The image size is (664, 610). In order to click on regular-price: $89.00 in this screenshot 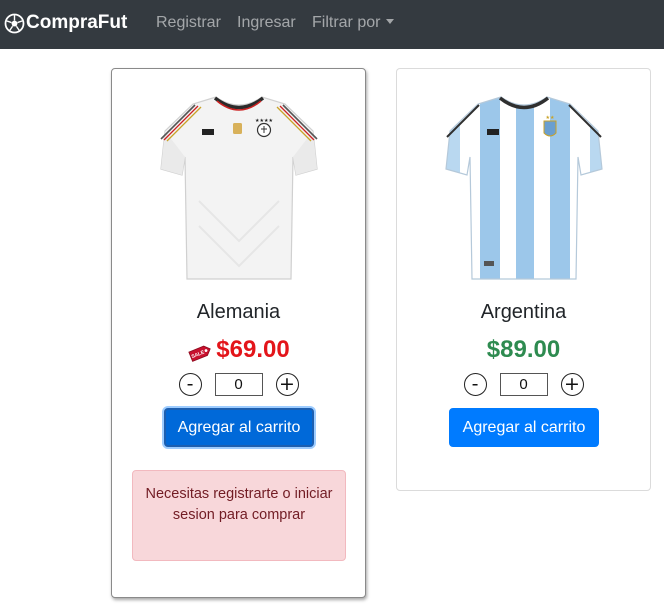, I will do `click(523, 349)`.